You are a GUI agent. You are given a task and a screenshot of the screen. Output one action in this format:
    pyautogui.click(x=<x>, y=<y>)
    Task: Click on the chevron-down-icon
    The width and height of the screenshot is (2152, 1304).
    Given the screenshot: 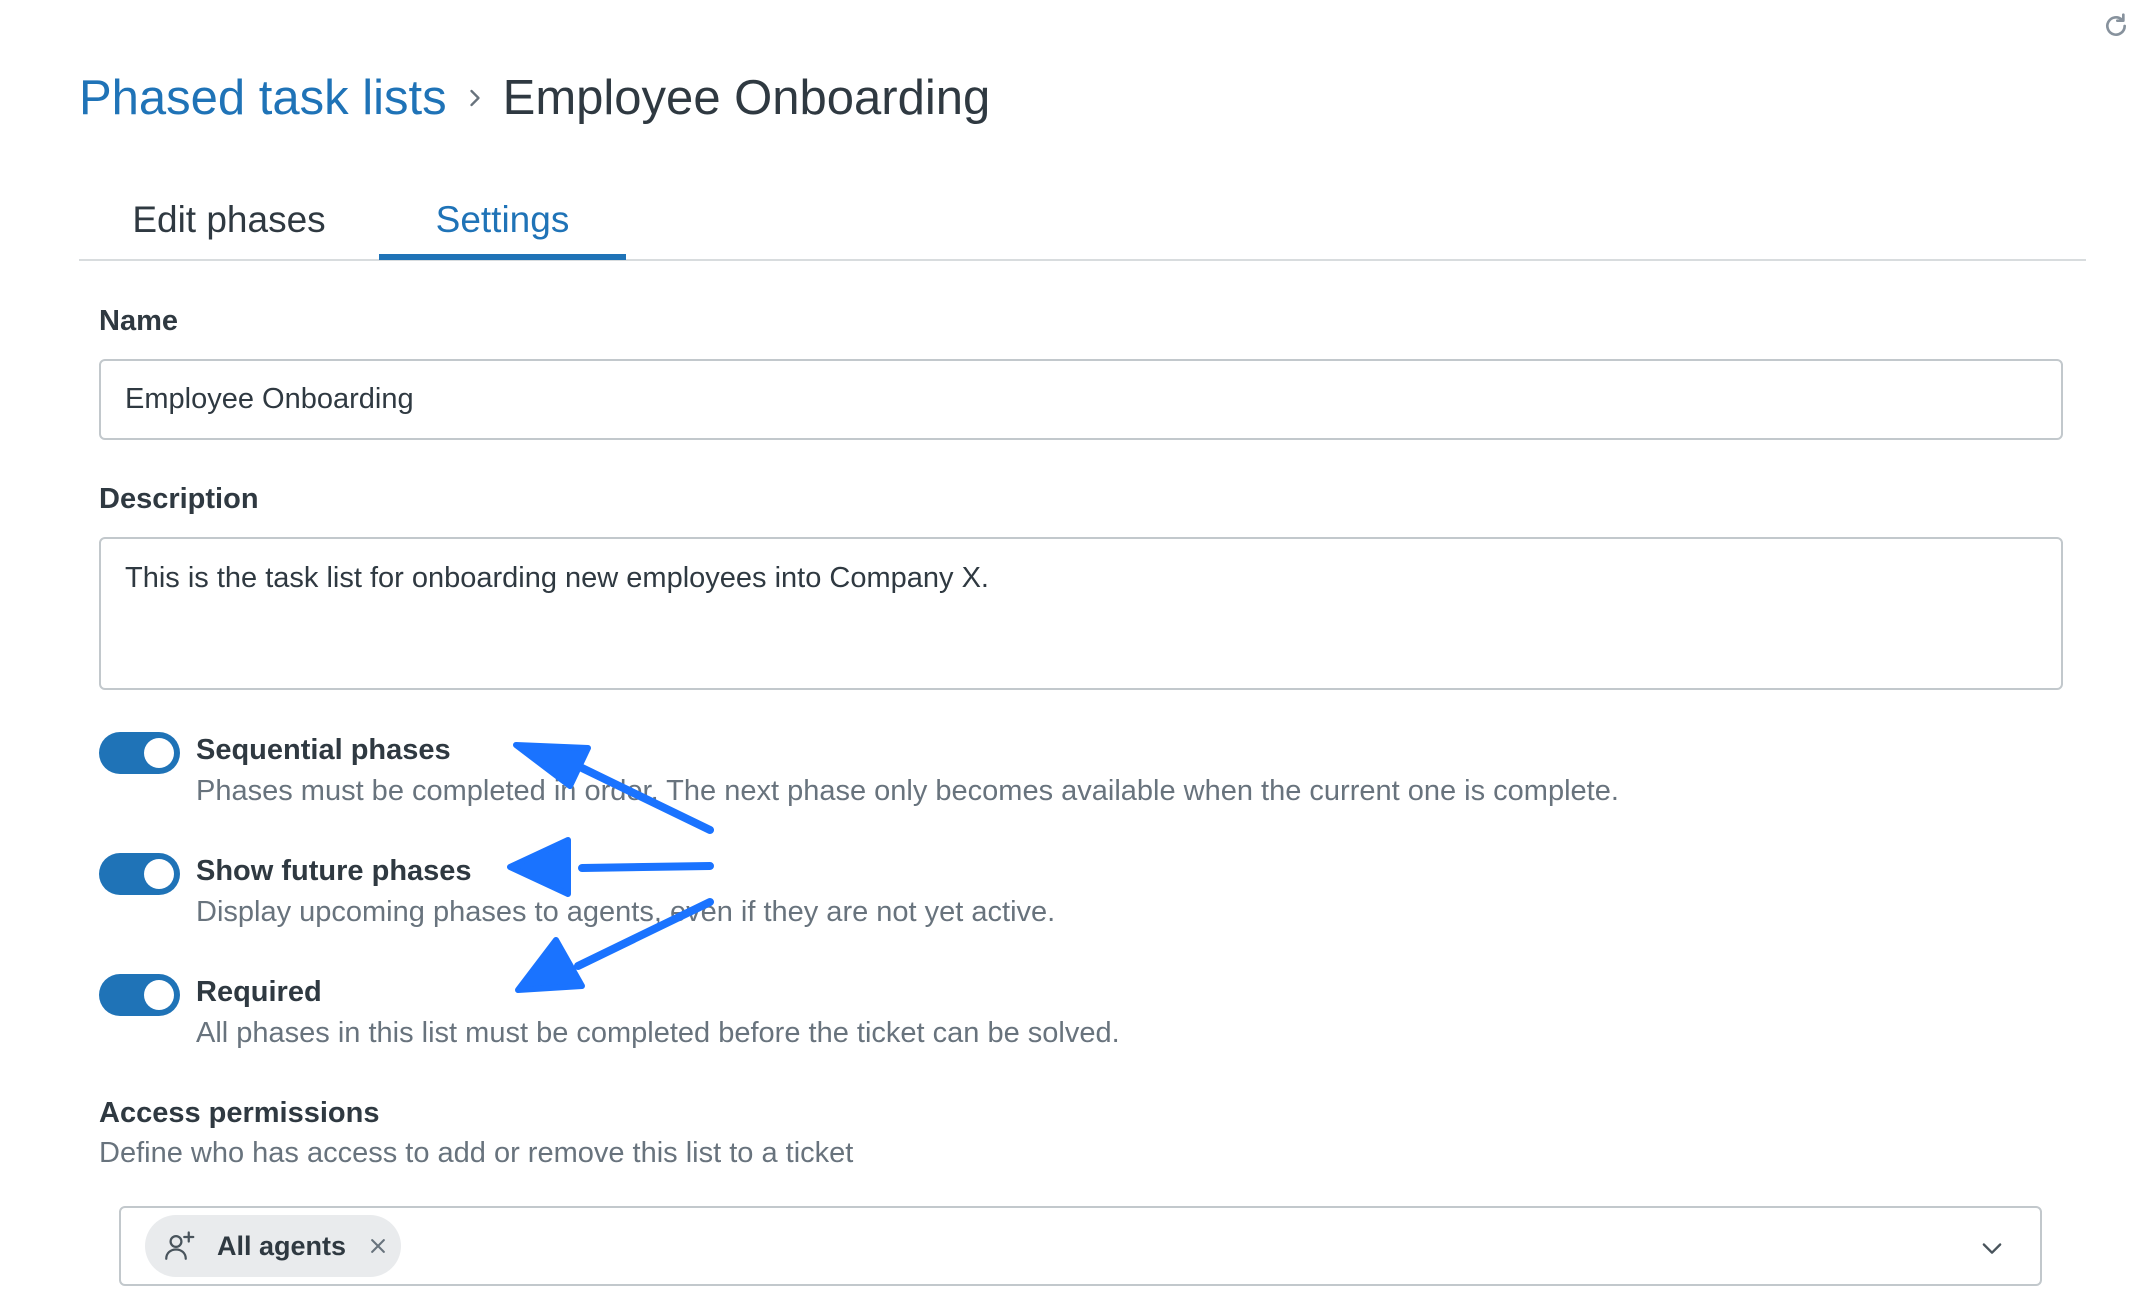 What is the action you would take?
    pyautogui.click(x=1992, y=1248)
    